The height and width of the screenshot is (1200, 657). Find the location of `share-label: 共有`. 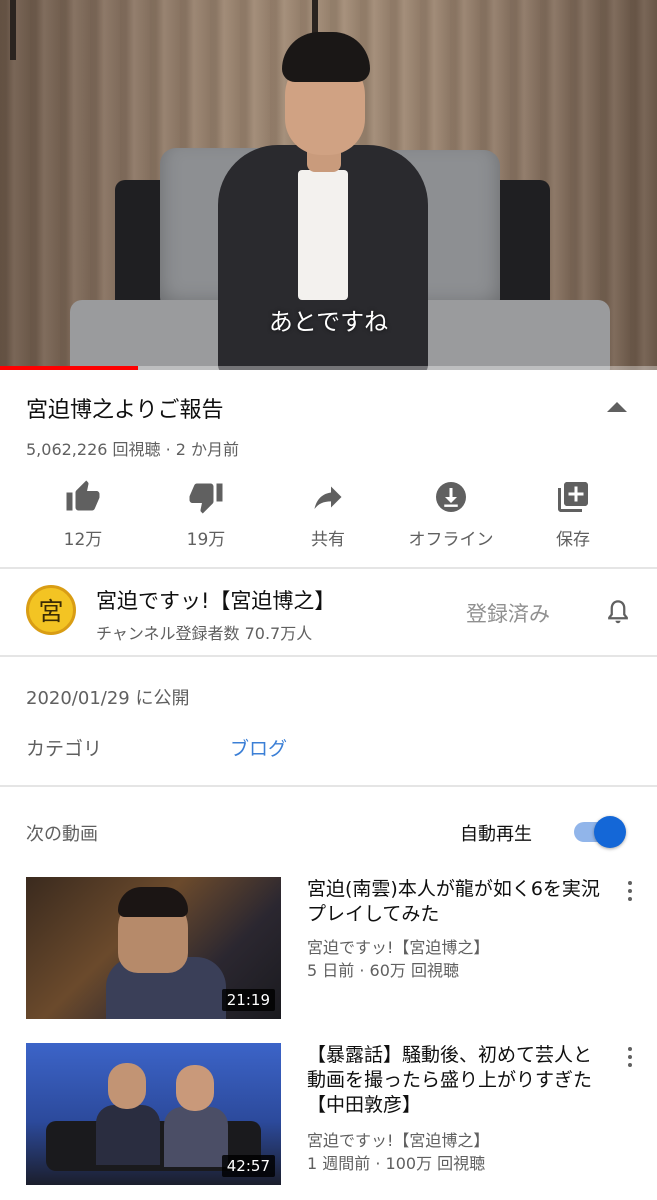

share-label: 共有 is located at coordinates (328, 540).